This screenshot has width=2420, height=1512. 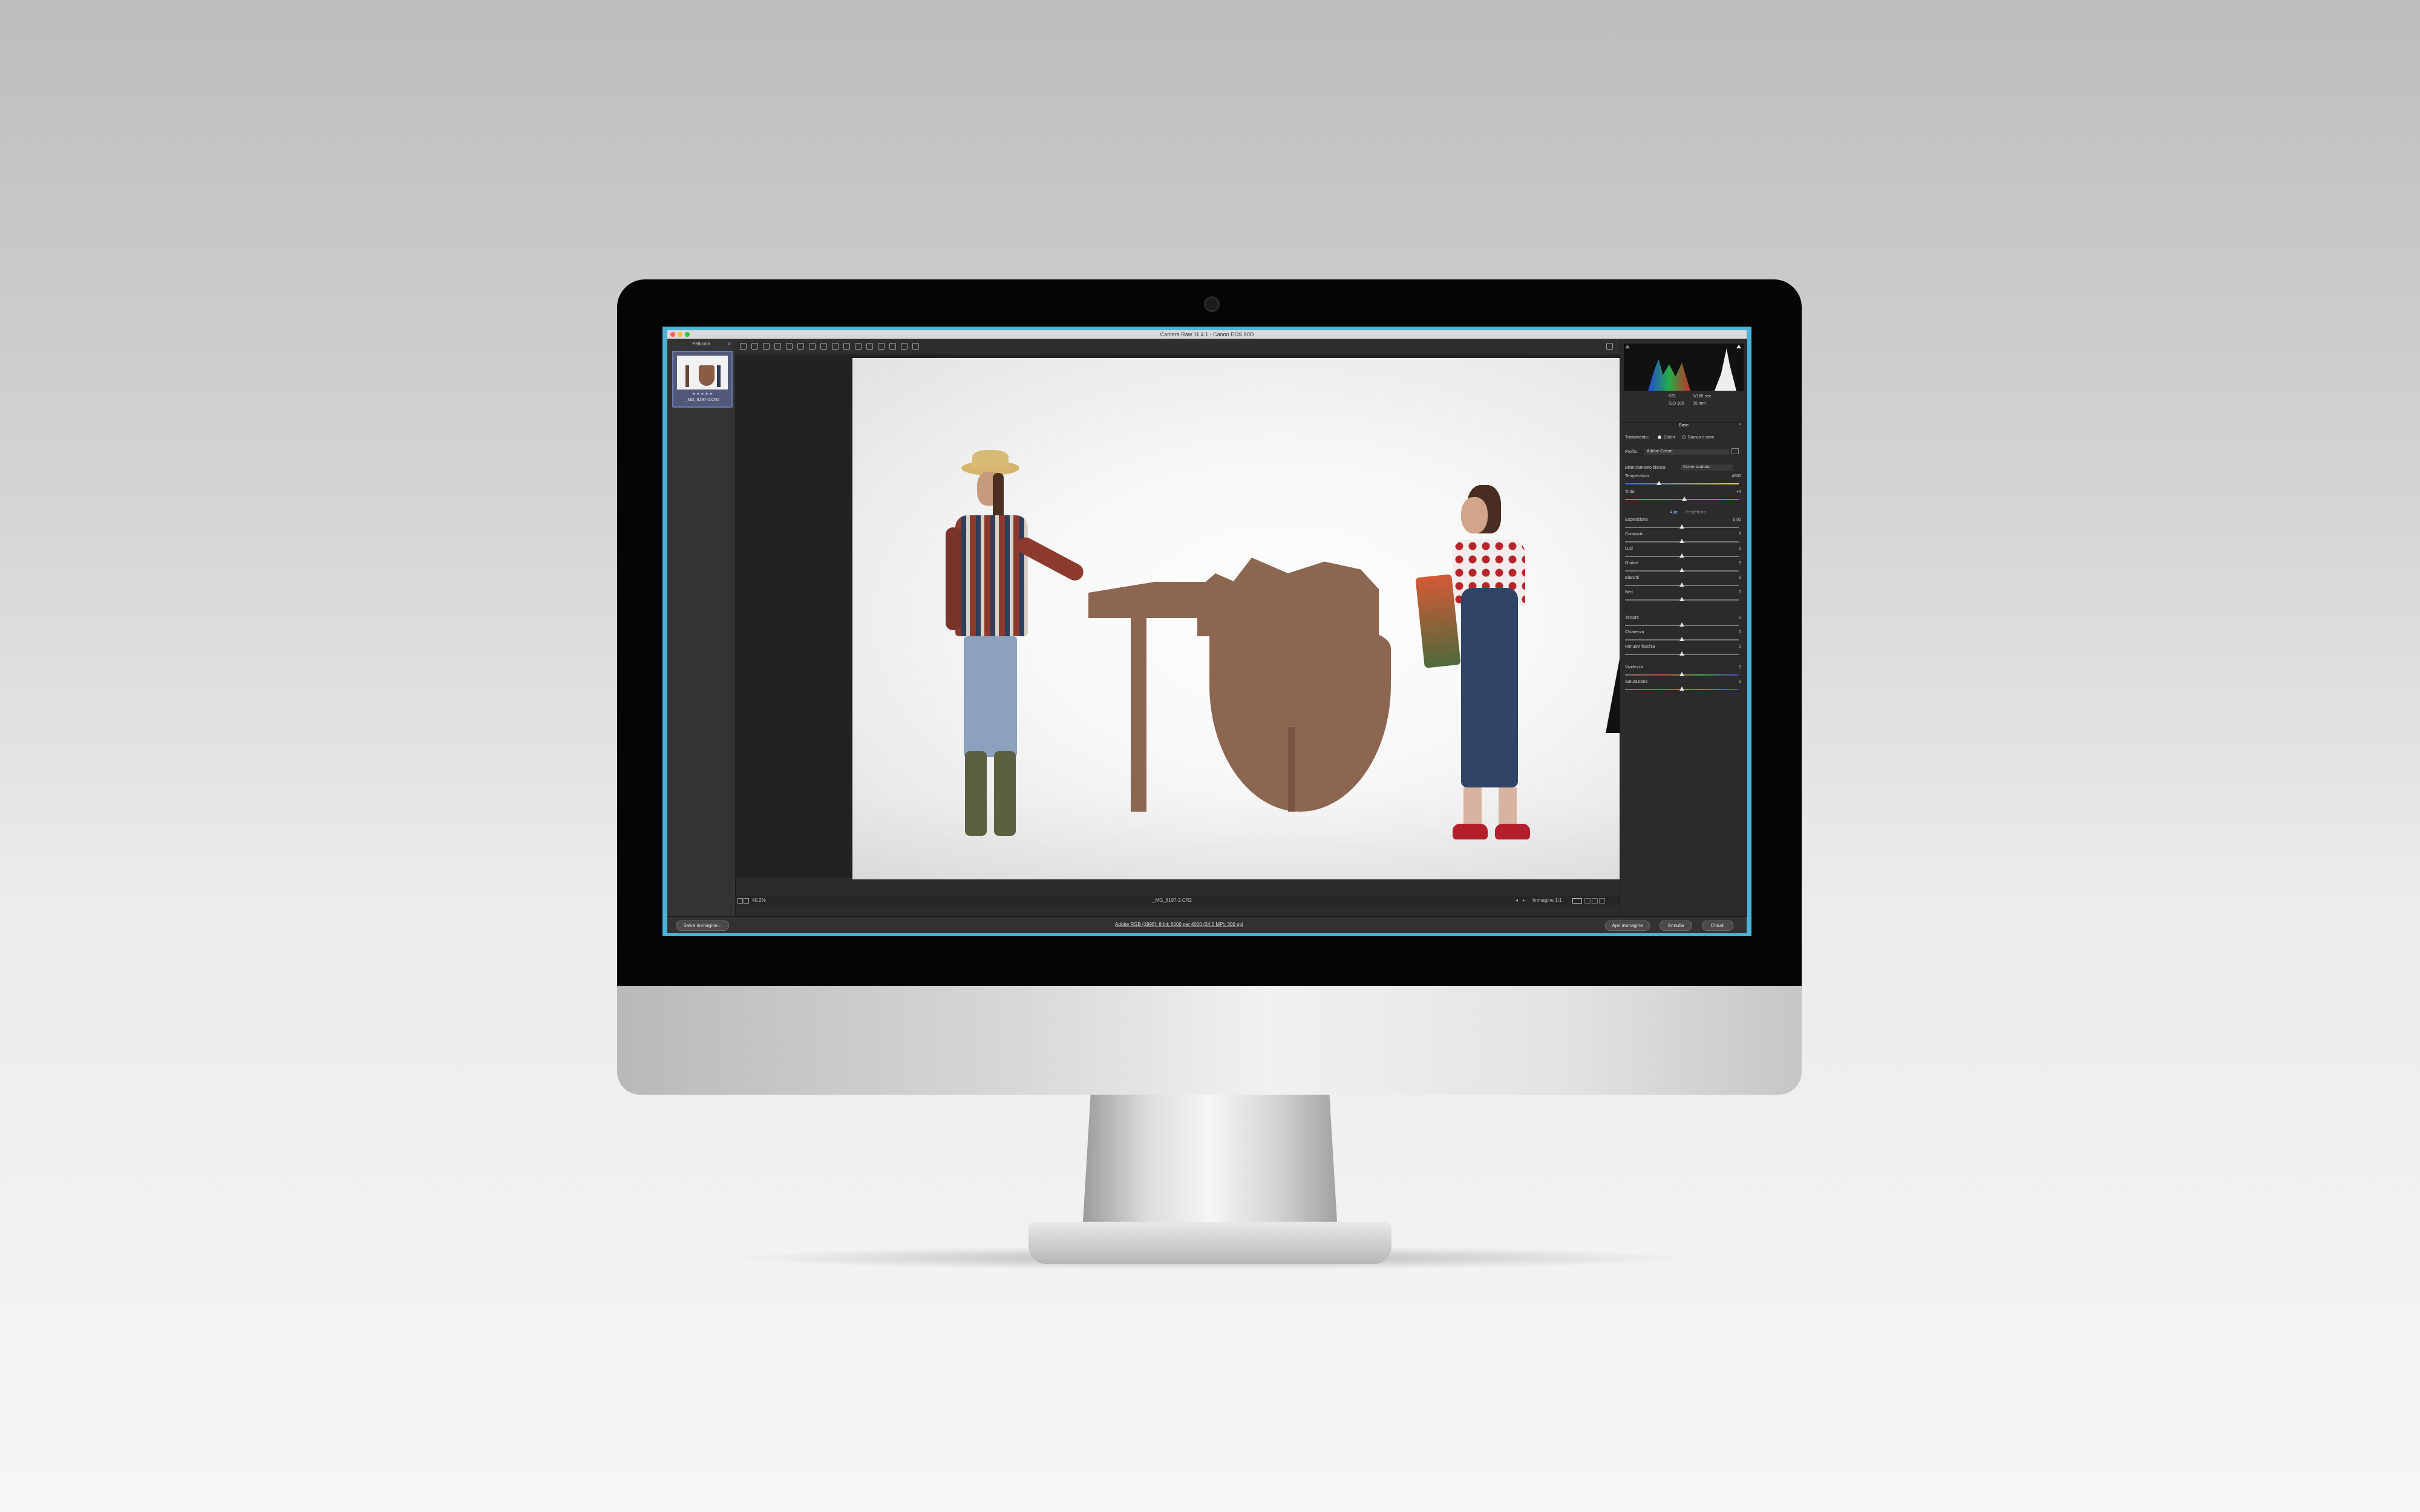 I want to click on rotate-right-icon, so click(x=915, y=346).